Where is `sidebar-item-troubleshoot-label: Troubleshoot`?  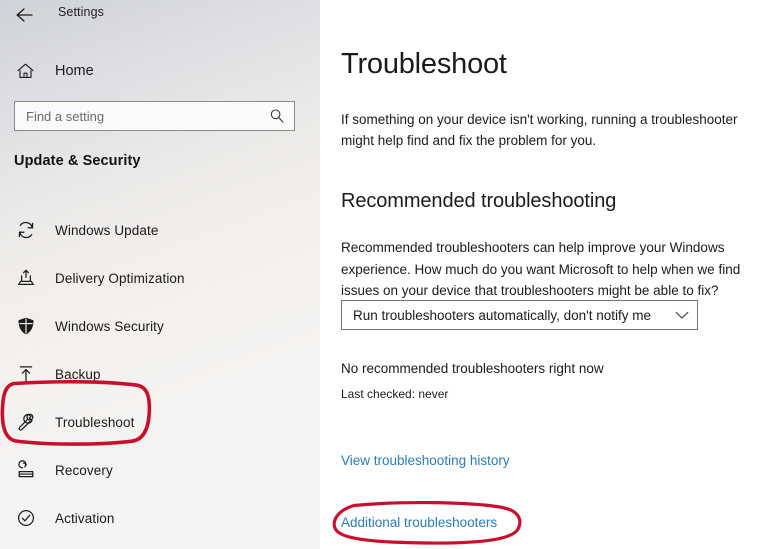 sidebar-item-troubleshoot-label: Troubleshoot is located at coordinates (95, 422).